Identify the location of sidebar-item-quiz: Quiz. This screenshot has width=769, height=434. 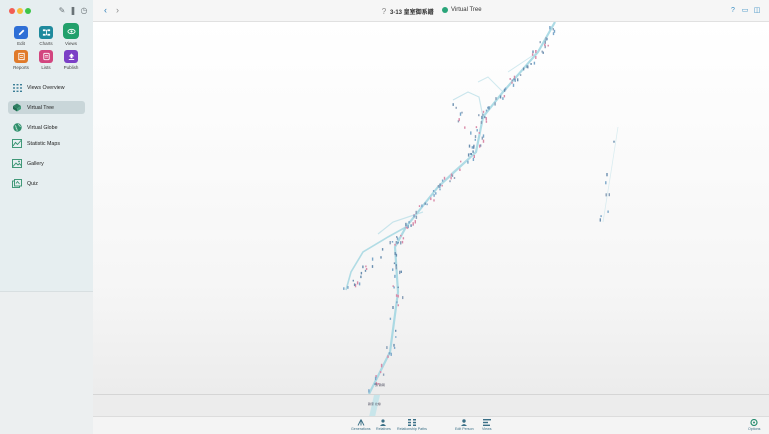
(46, 183).